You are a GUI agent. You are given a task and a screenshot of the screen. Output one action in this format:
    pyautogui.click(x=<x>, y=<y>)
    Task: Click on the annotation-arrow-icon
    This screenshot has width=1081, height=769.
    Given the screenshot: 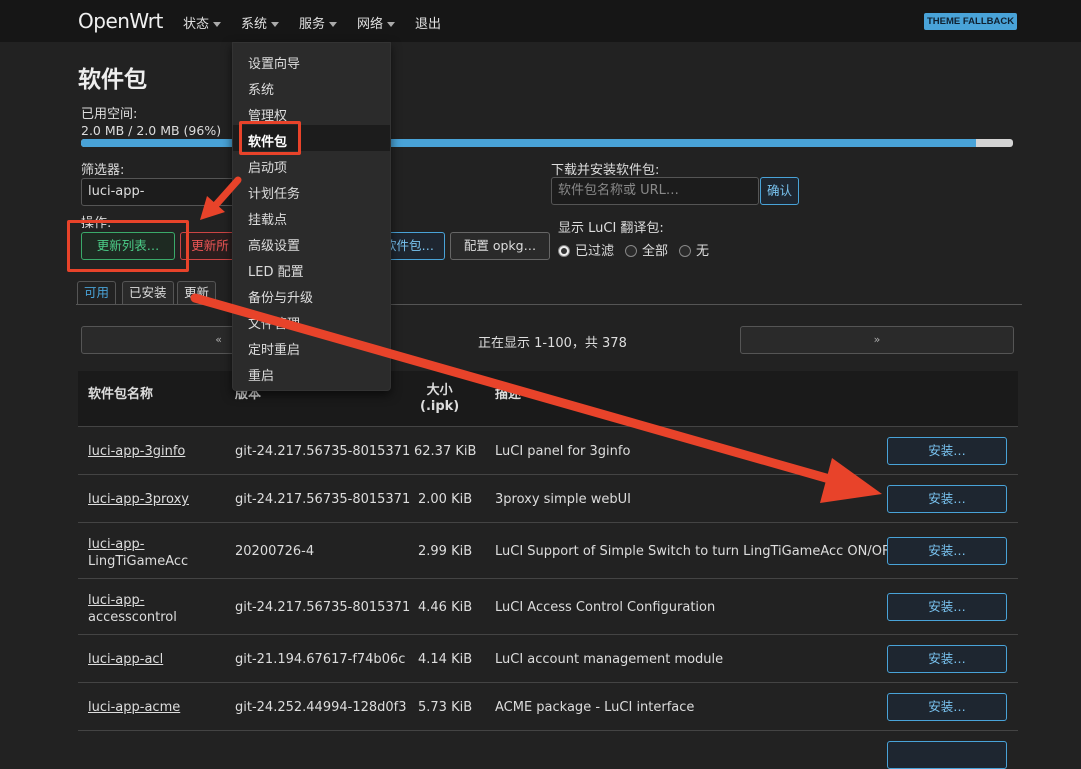 What is the action you would take?
    pyautogui.click(x=221, y=198)
    